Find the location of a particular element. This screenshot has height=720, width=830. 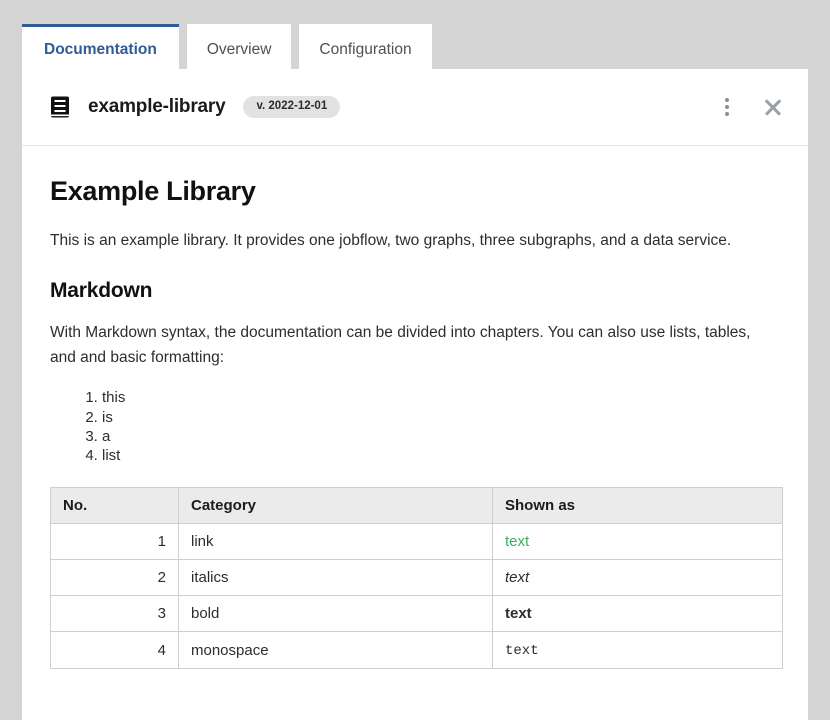

table-header-row: No. Category Shown as is located at coordinates (416, 506).